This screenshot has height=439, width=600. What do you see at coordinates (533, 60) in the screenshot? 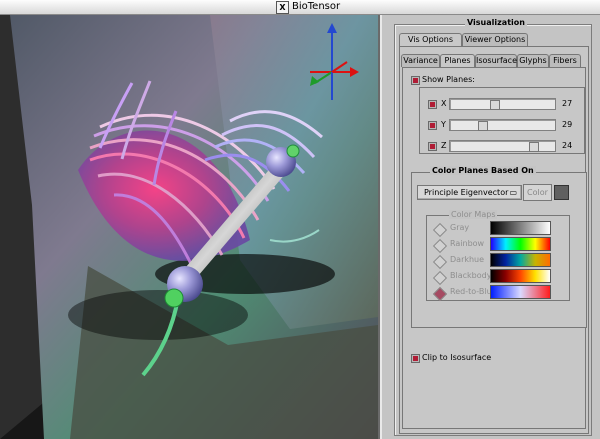
I see `tab-glyphs: Glyphs` at bounding box center [533, 60].